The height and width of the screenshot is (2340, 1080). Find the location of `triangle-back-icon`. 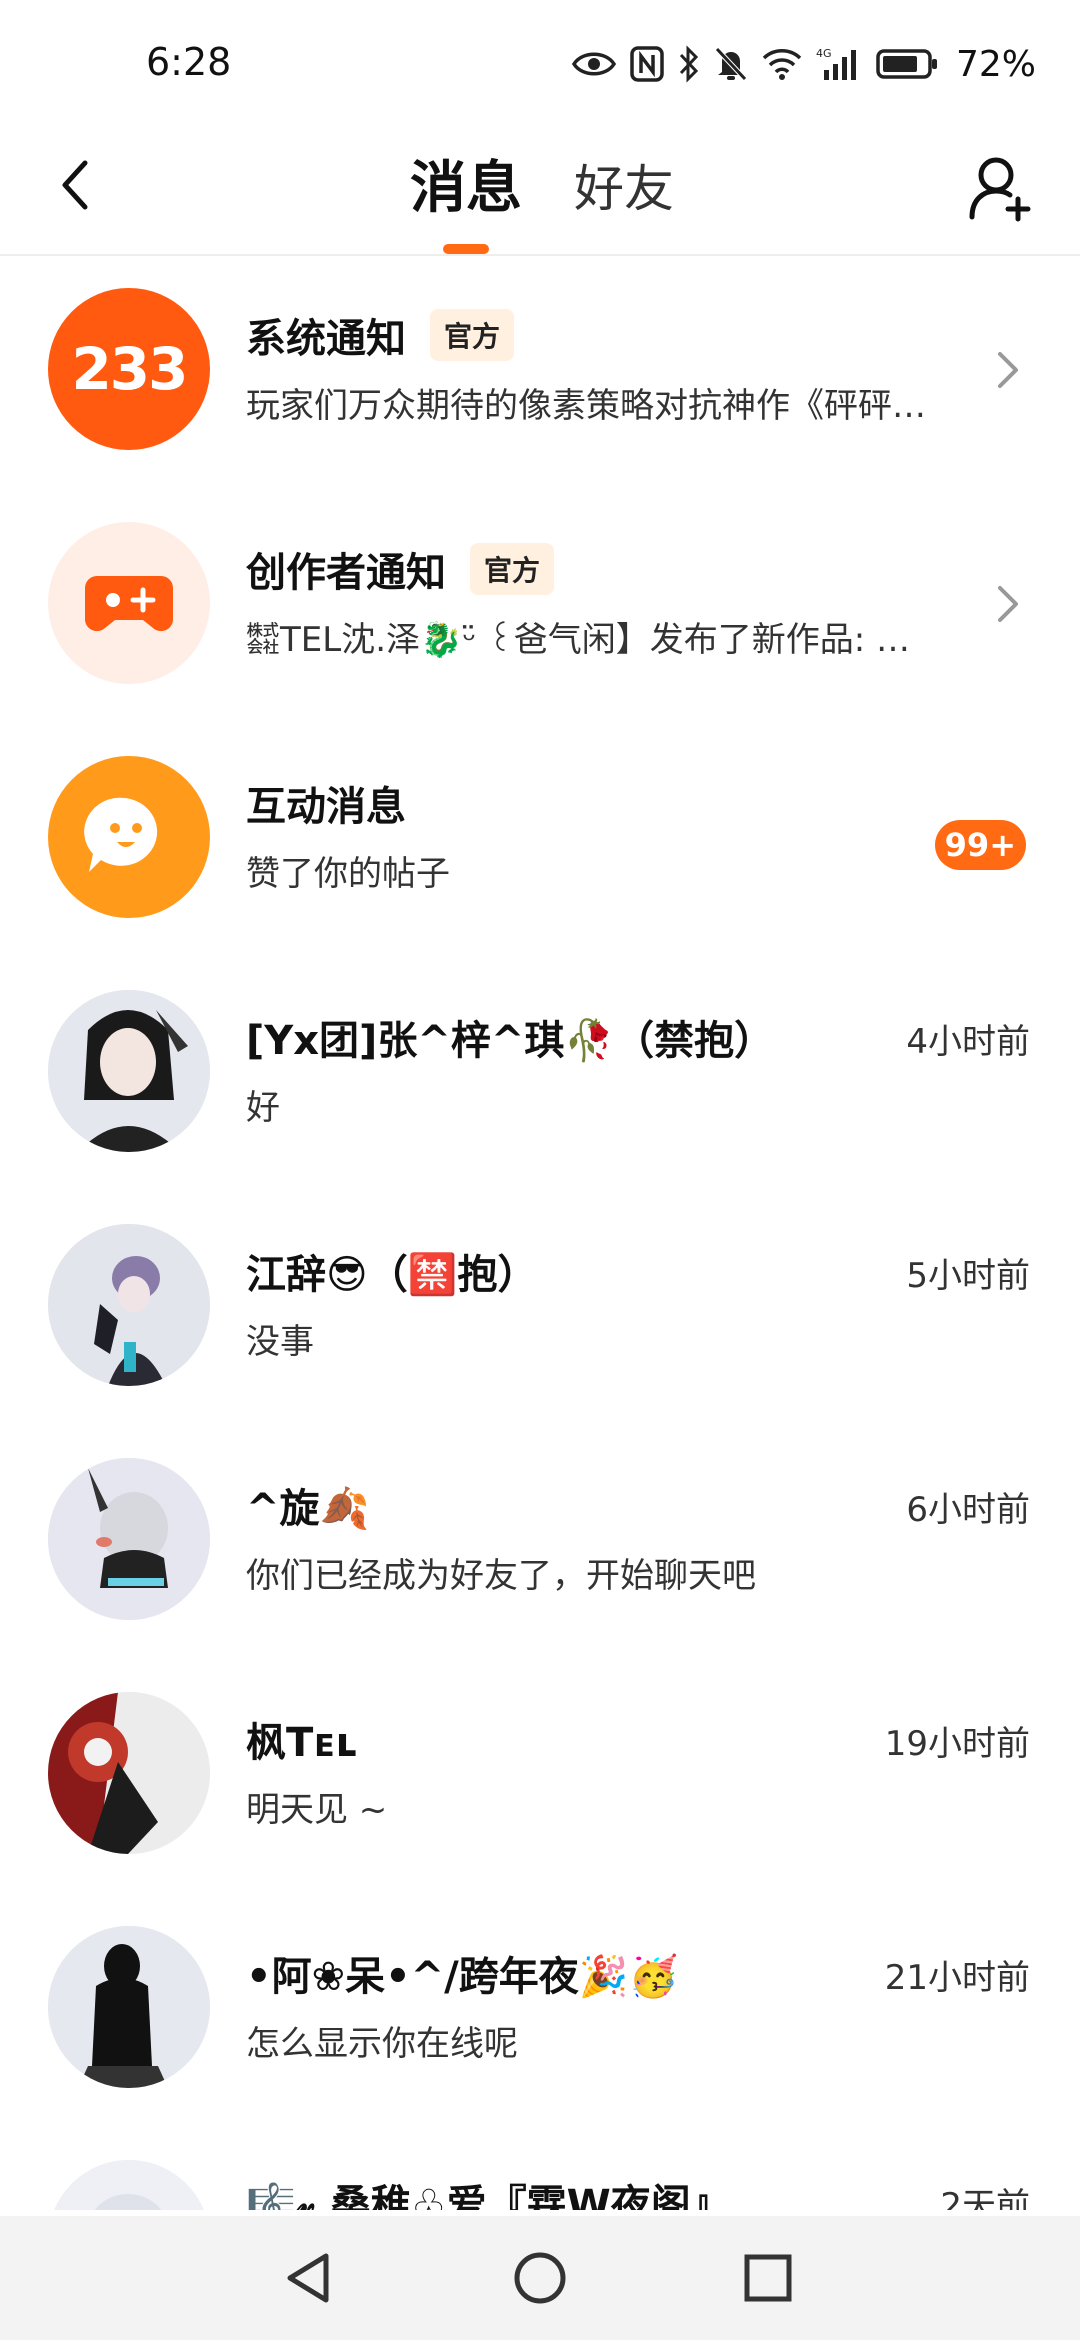

triangle-back-icon is located at coordinates (308, 2278).